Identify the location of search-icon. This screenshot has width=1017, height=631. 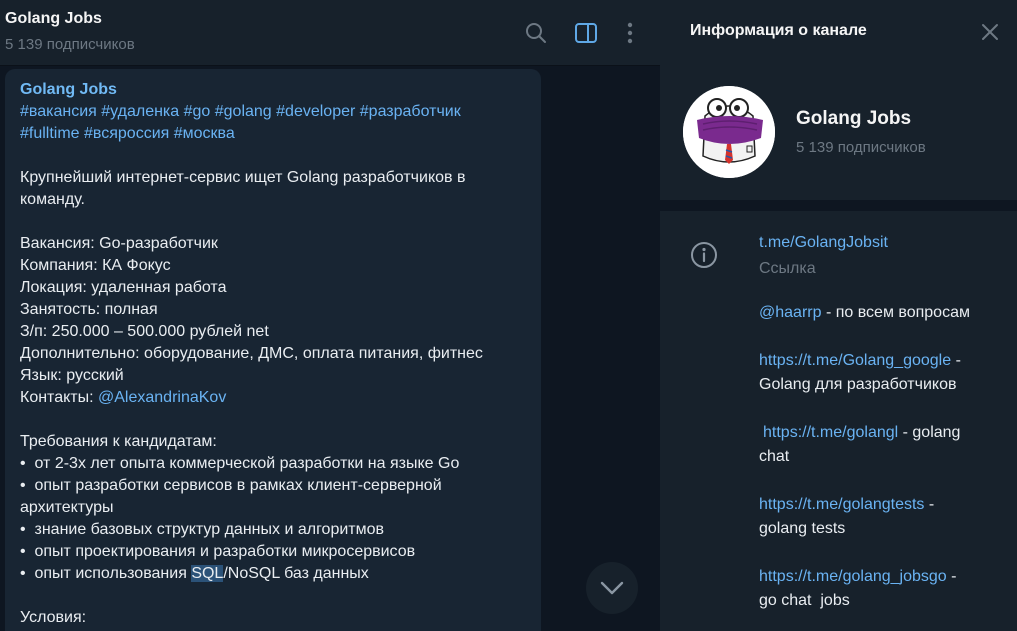
(536, 33).